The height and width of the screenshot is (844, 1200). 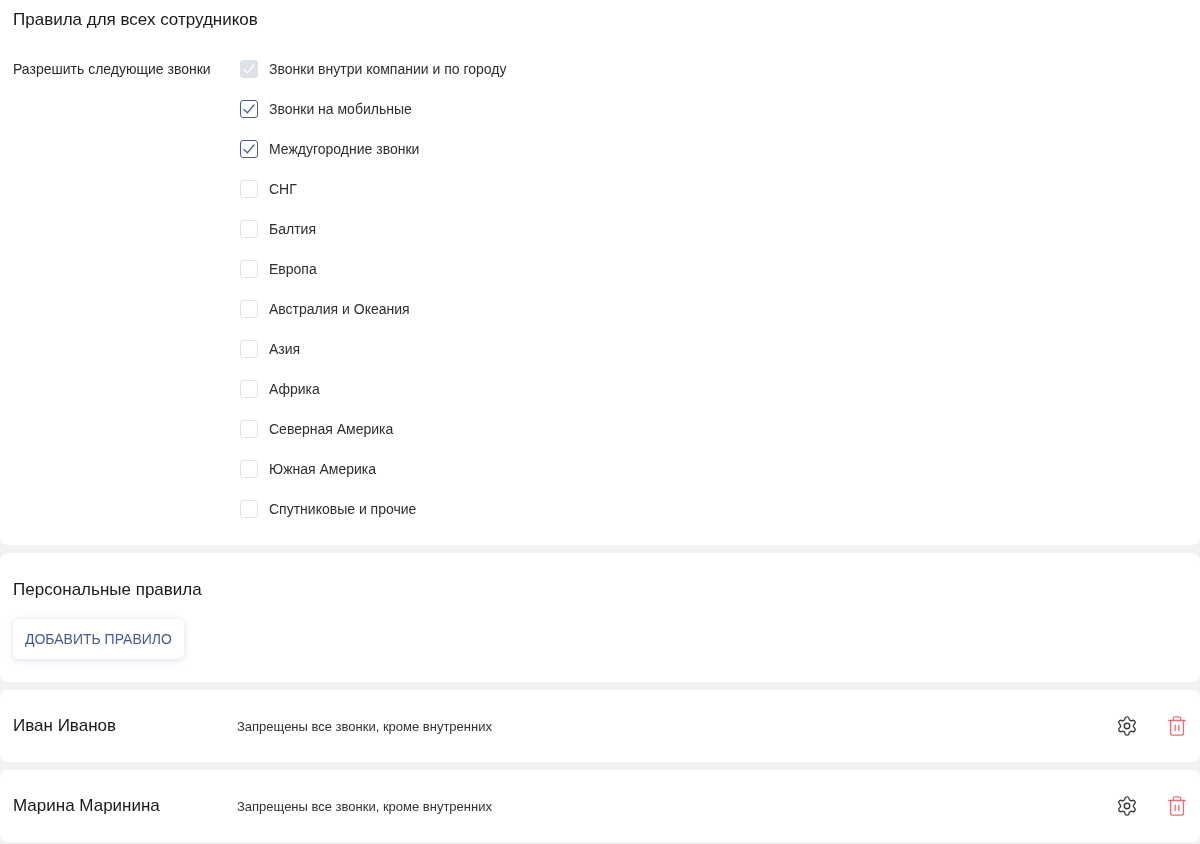 What do you see at coordinates (343, 509) in the screenshot?
I see `checkbox-label: Спутниковые и прочие` at bounding box center [343, 509].